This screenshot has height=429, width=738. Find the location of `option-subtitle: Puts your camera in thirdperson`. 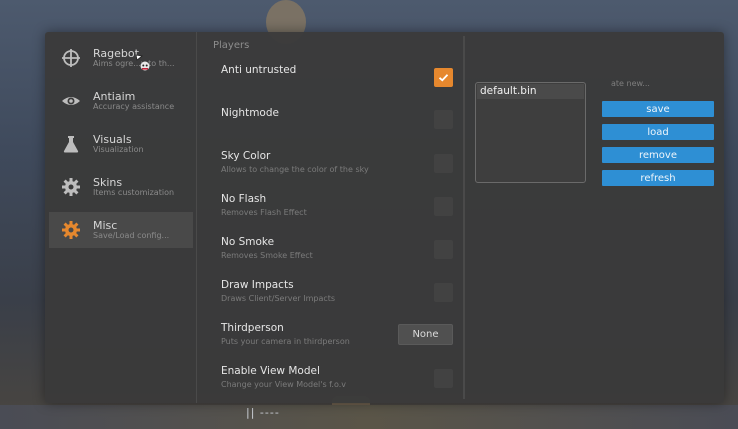

option-subtitle: Puts your camera in thirdperson is located at coordinates (285, 341).